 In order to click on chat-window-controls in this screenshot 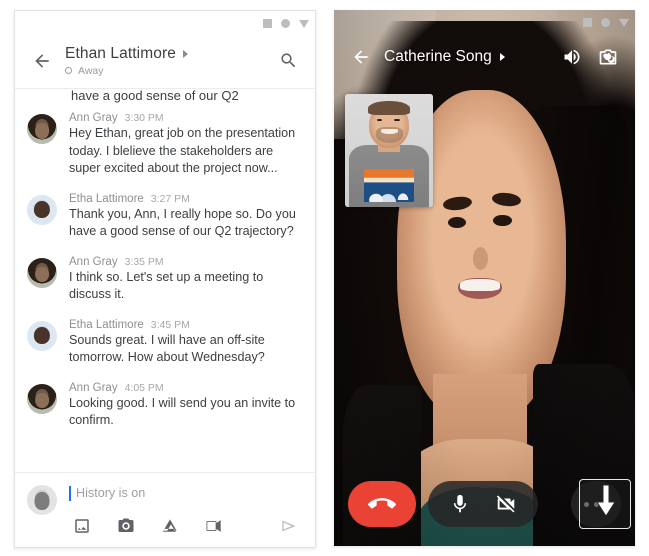, I will do `click(286, 23)`.